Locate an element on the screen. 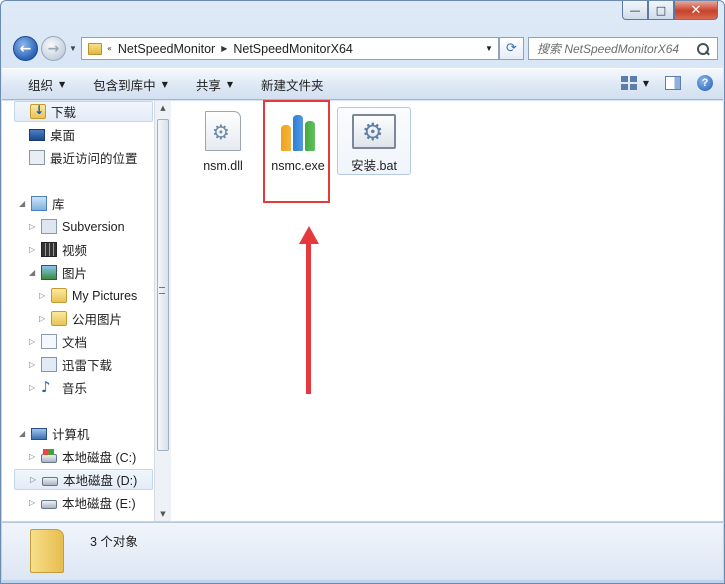  file-name: nsmc.exe is located at coordinates (298, 166).